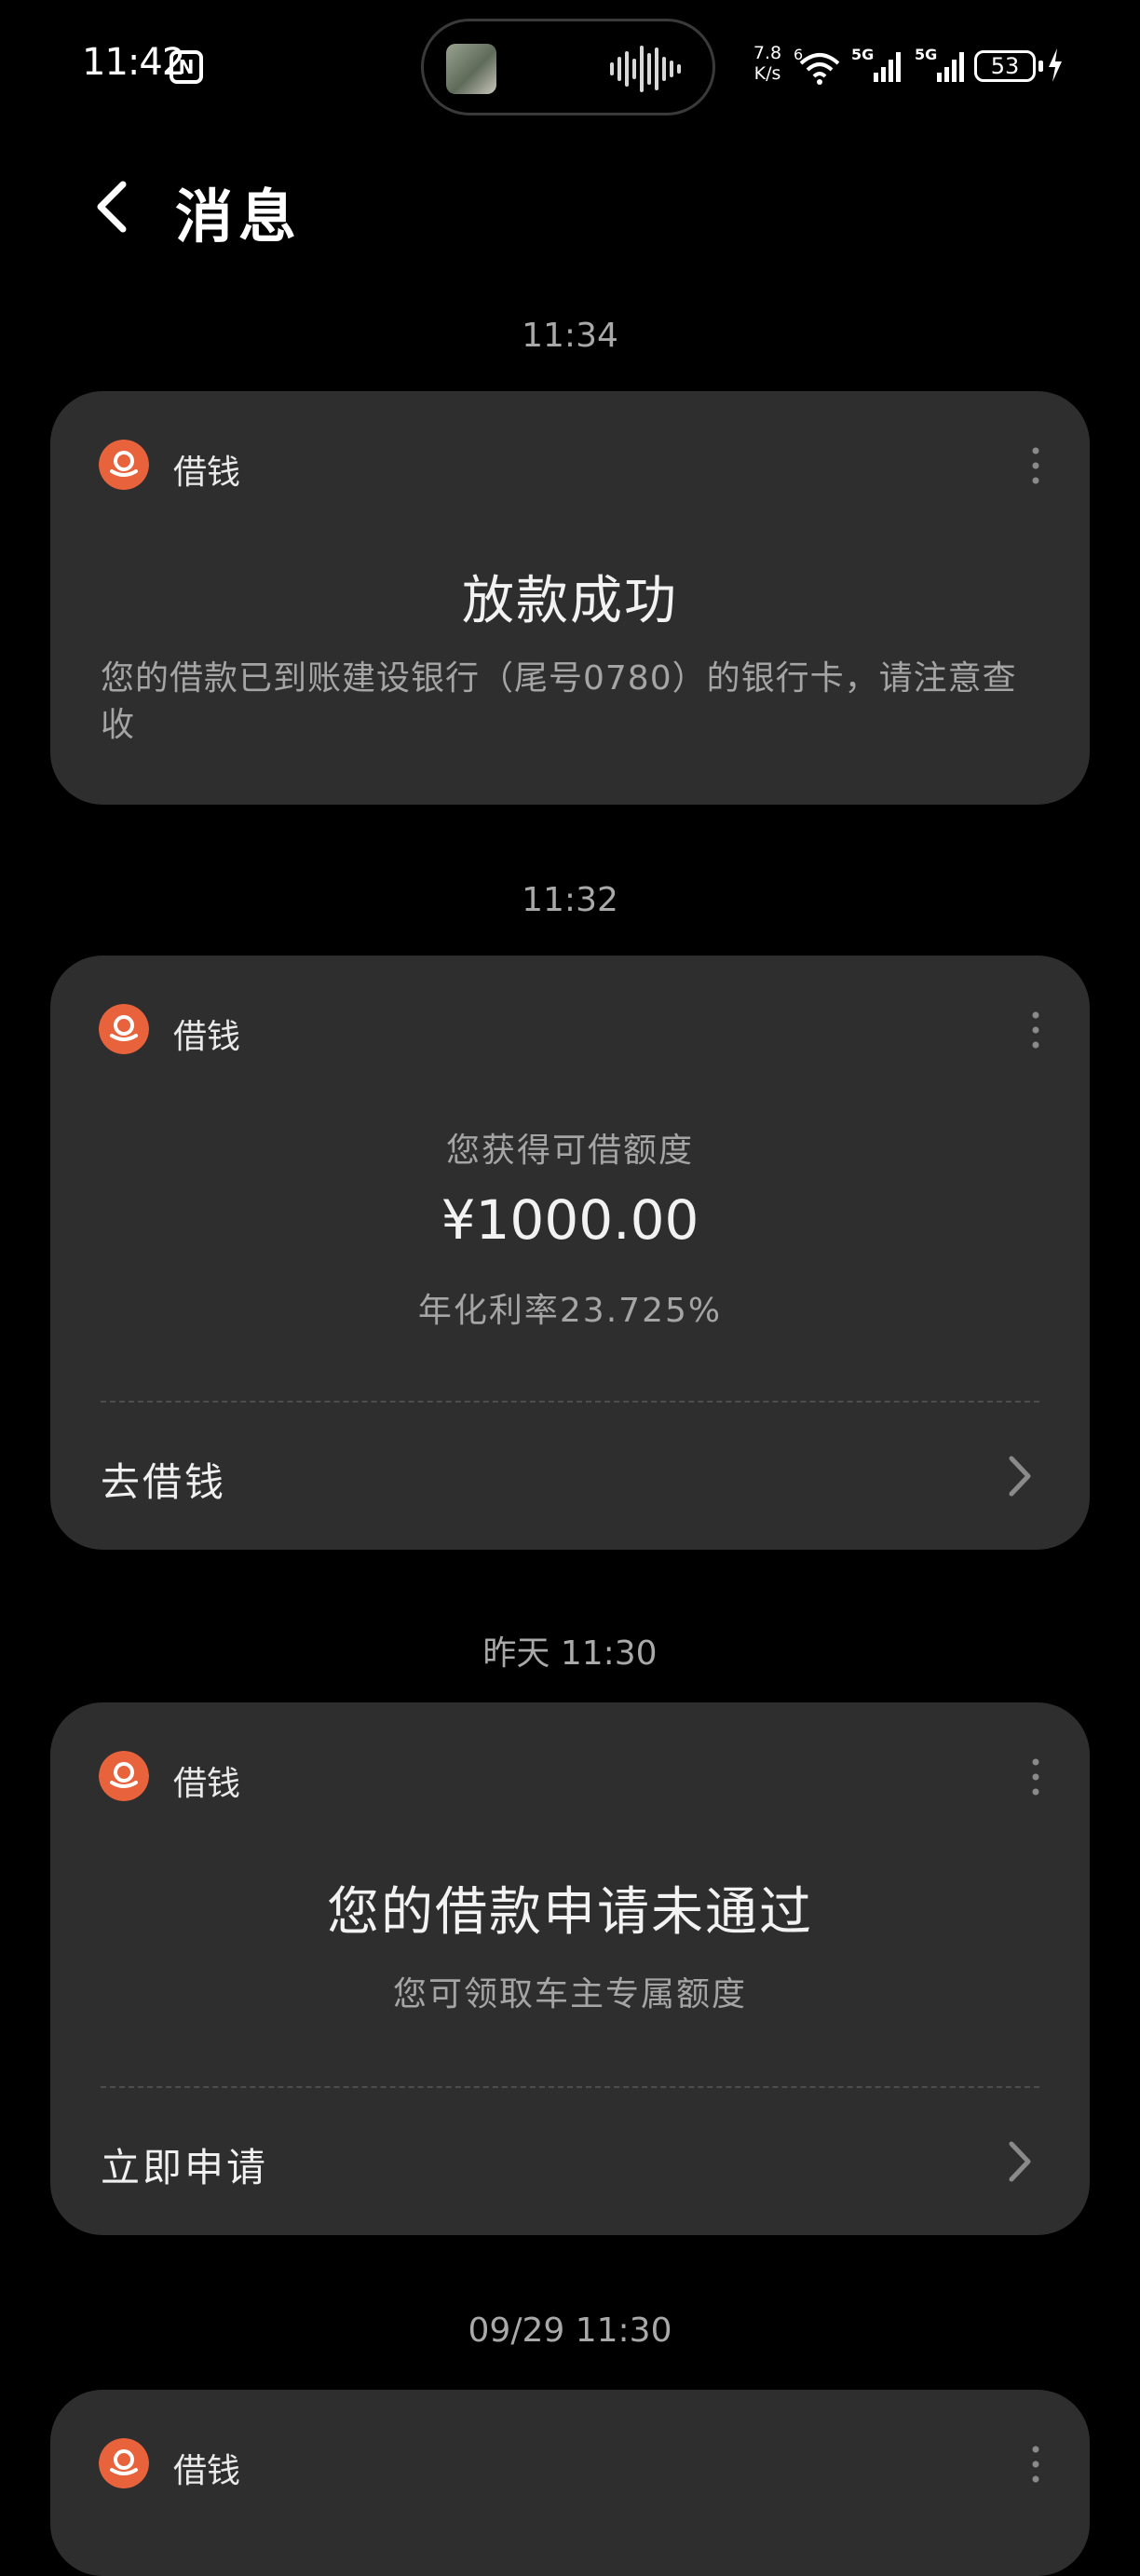 The width and height of the screenshot is (1140, 2576). What do you see at coordinates (164, 1482) in the screenshot?
I see `action-label: 去借钱` at bounding box center [164, 1482].